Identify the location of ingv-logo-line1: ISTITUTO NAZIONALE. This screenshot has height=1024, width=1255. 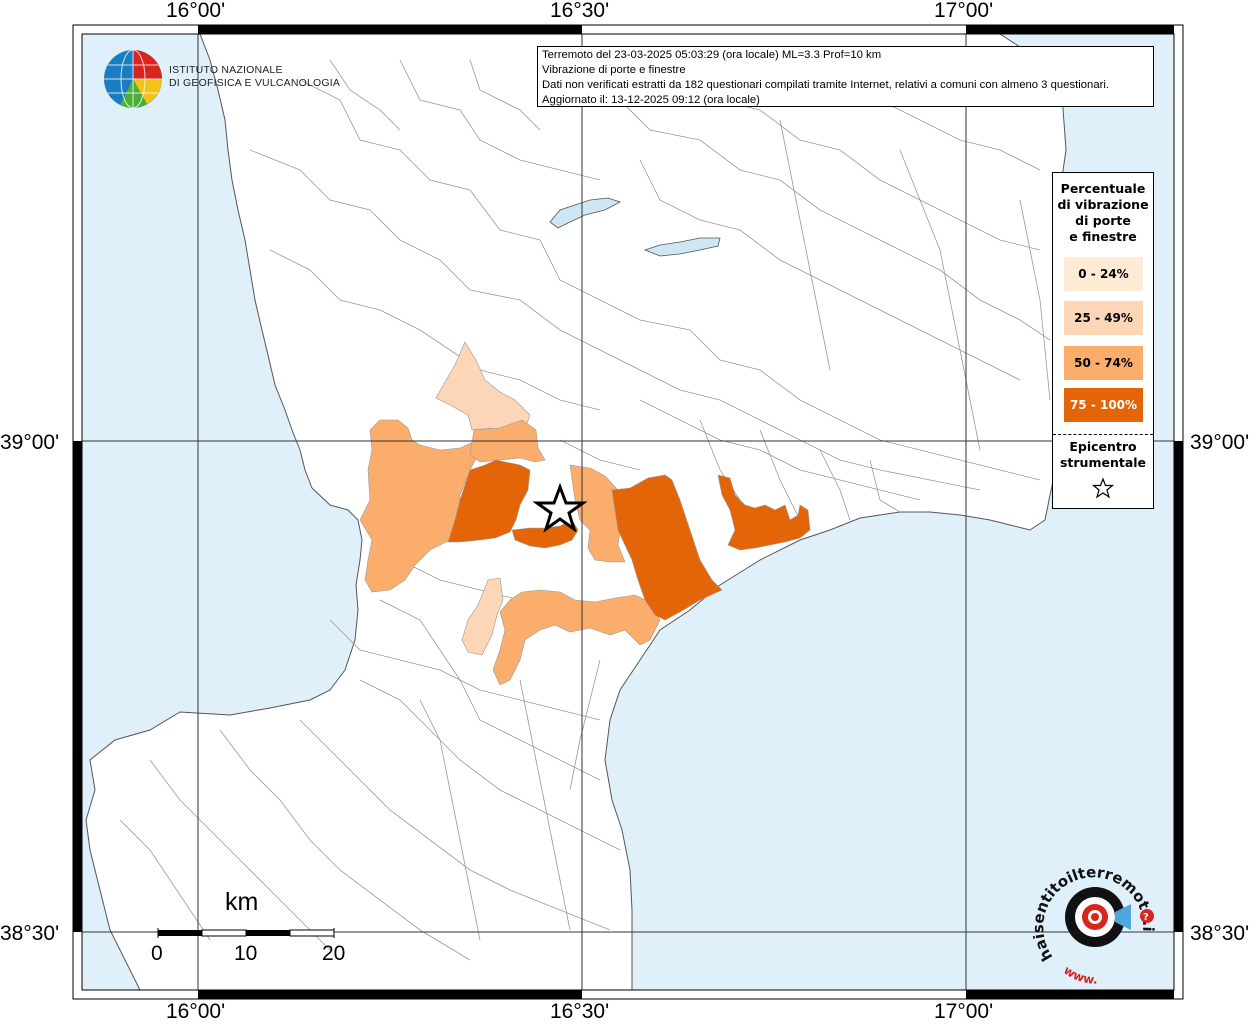
(226, 70).